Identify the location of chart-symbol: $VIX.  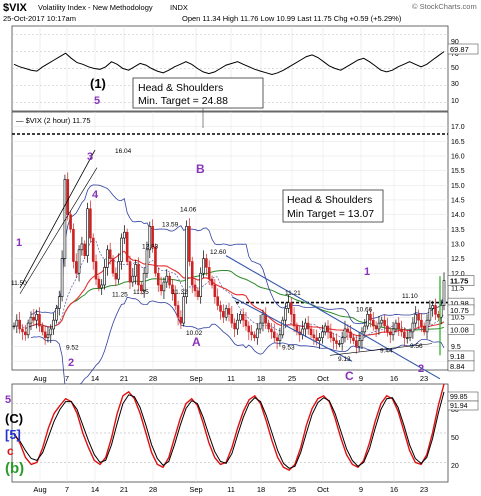
(15, 8).